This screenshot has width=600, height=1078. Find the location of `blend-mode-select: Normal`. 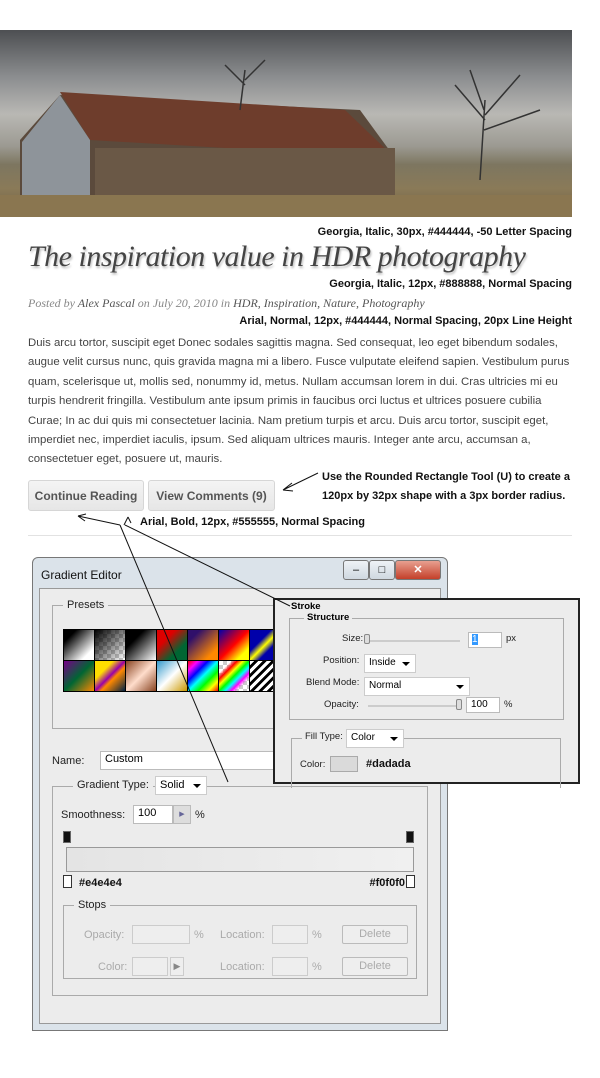

blend-mode-select: Normal is located at coordinates (417, 686).